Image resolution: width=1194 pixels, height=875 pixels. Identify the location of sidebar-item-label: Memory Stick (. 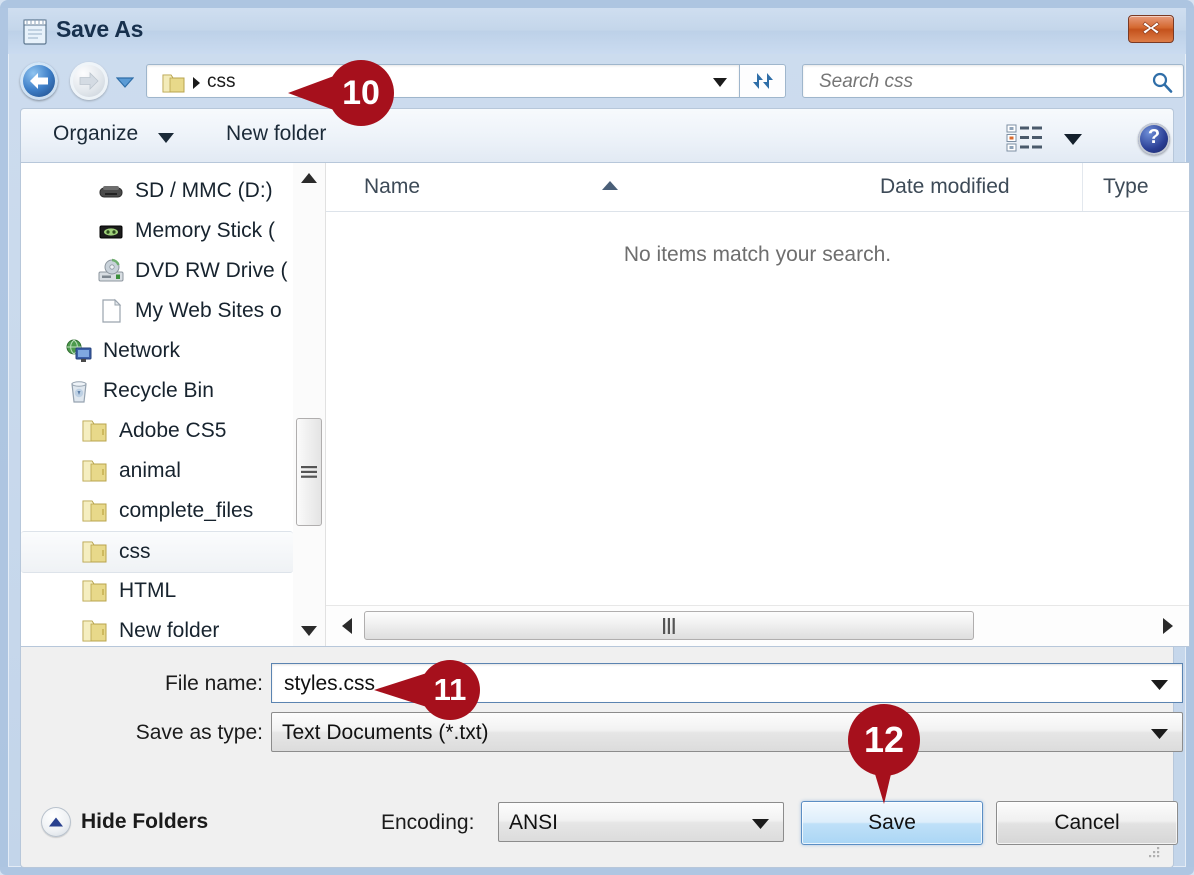
(205, 230).